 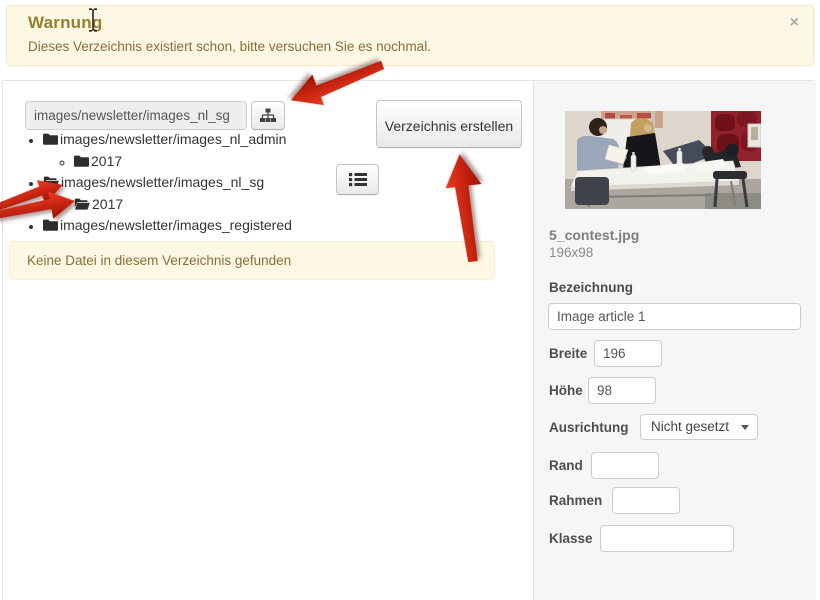 I want to click on close-icon: ×, so click(x=794, y=23).